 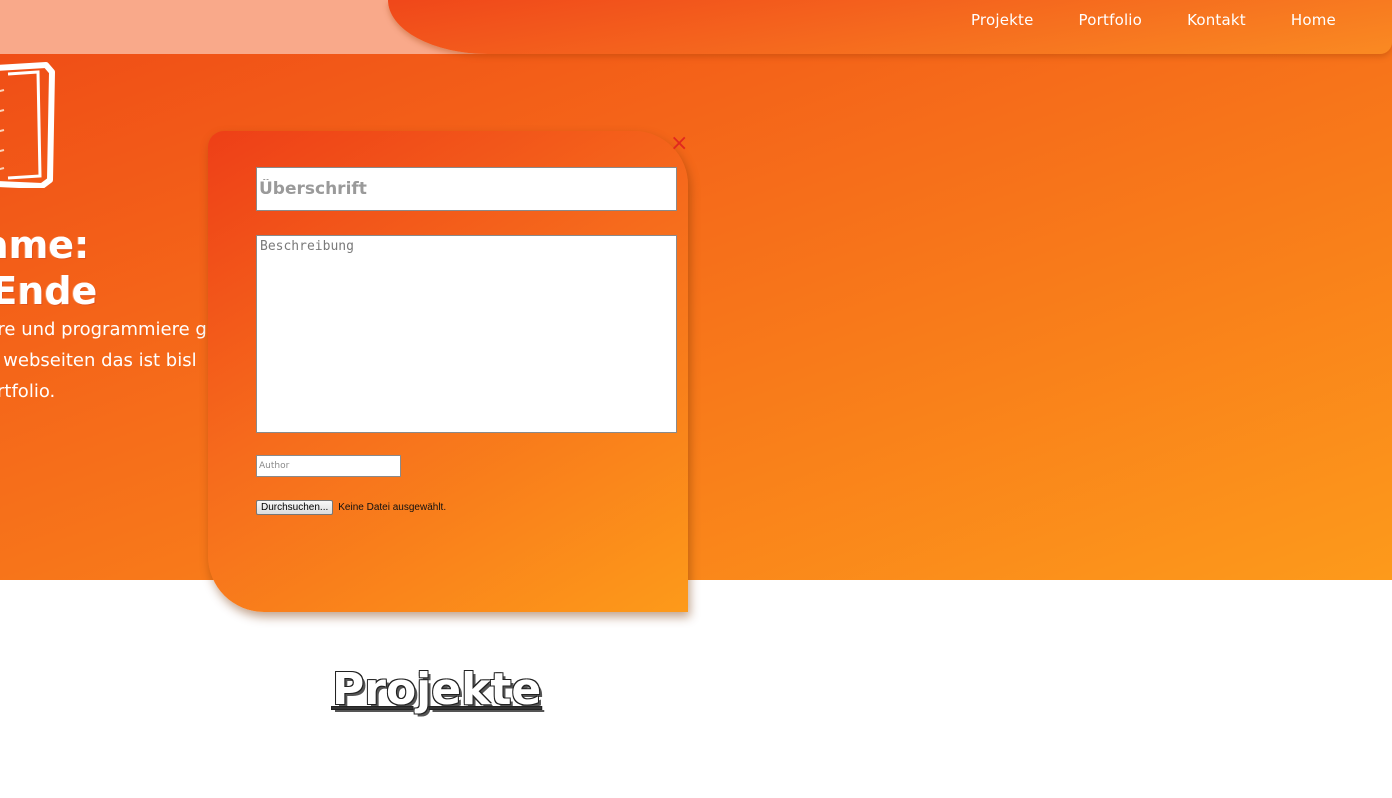 What do you see at coordinates (890, 27) in the screenshot?
I see `top-navbar: Projekte Portfolio Kontakt Home` at bounding box center [890, 27].